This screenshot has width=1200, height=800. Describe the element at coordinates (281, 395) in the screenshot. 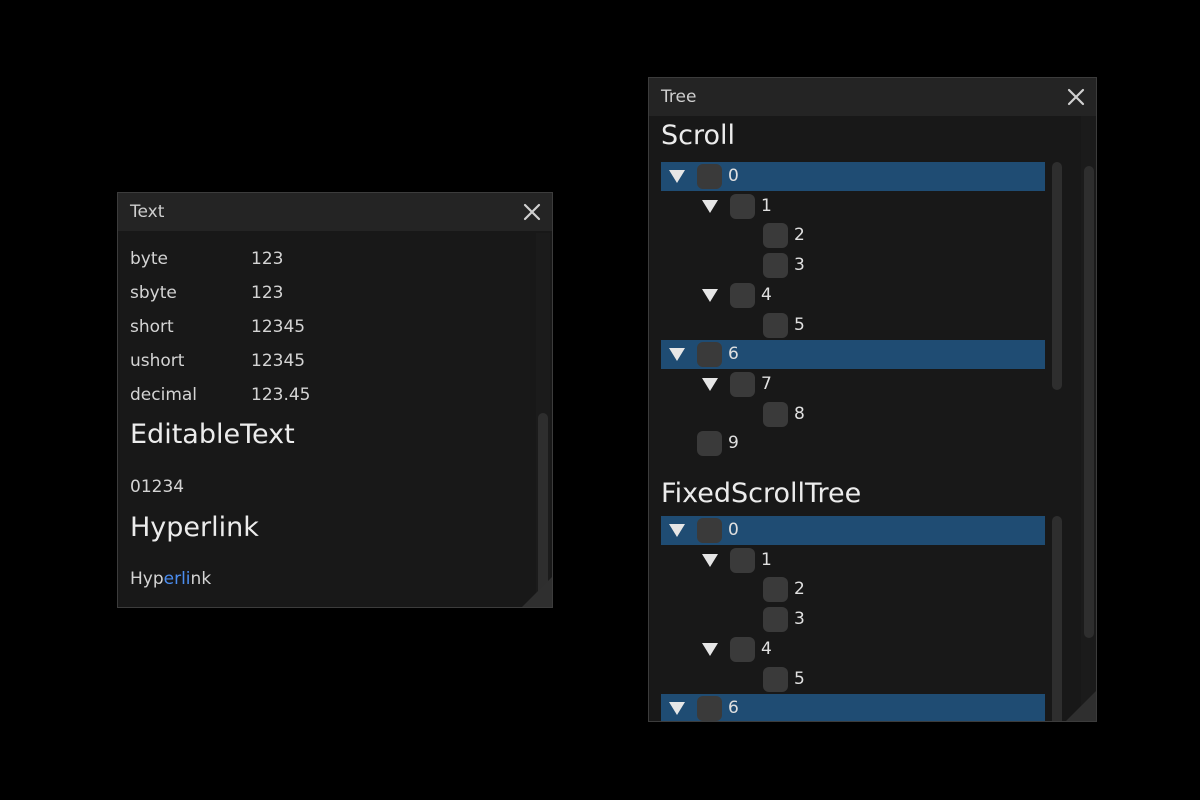

I see `field-value: 123.45` at that location.